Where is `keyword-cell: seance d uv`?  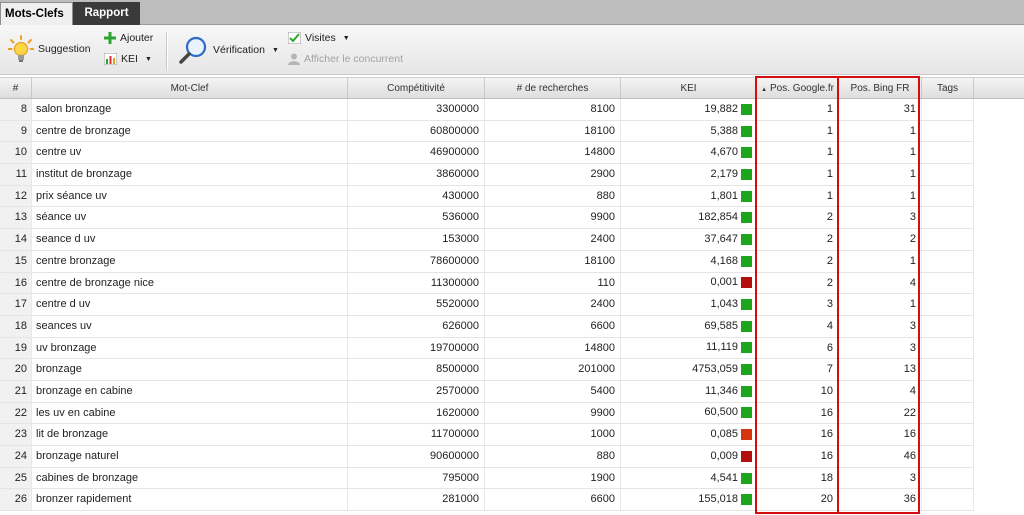
keyword-cell: seance d uv is located at coordinates (190, 239).